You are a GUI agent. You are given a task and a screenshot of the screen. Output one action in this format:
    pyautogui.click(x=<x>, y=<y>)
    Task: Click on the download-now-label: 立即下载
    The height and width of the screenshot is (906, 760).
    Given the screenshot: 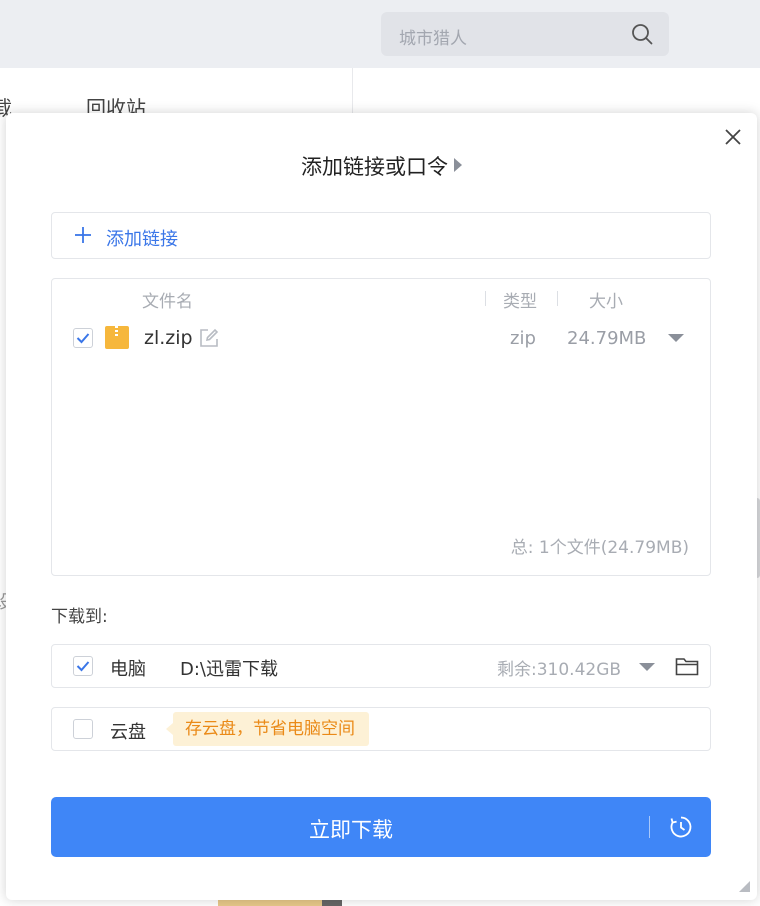 What is the action you would take?
    pyautogui.click(x=351, y=830)
    